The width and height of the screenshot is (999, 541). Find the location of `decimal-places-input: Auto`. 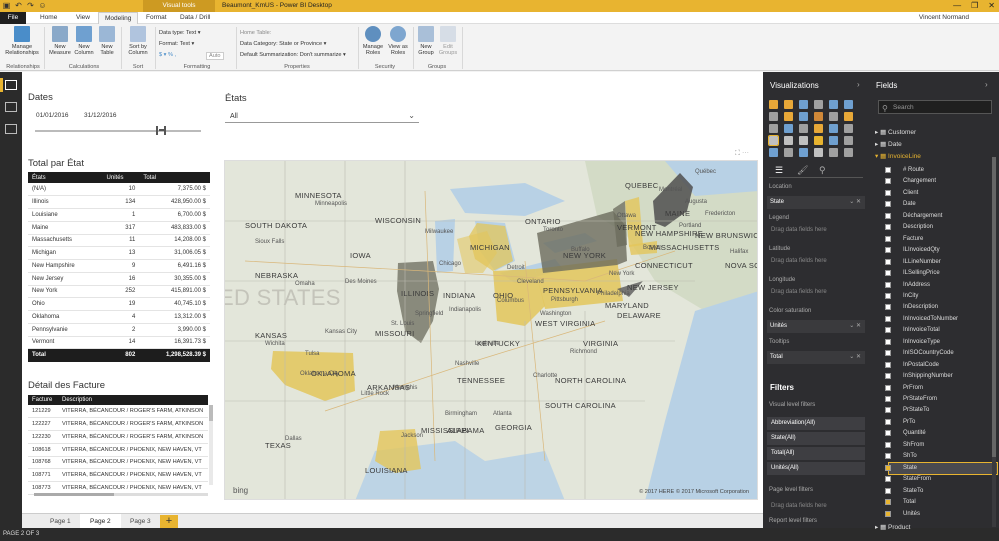

decimal-places-input: Auto is located at coordinates (215, 56).